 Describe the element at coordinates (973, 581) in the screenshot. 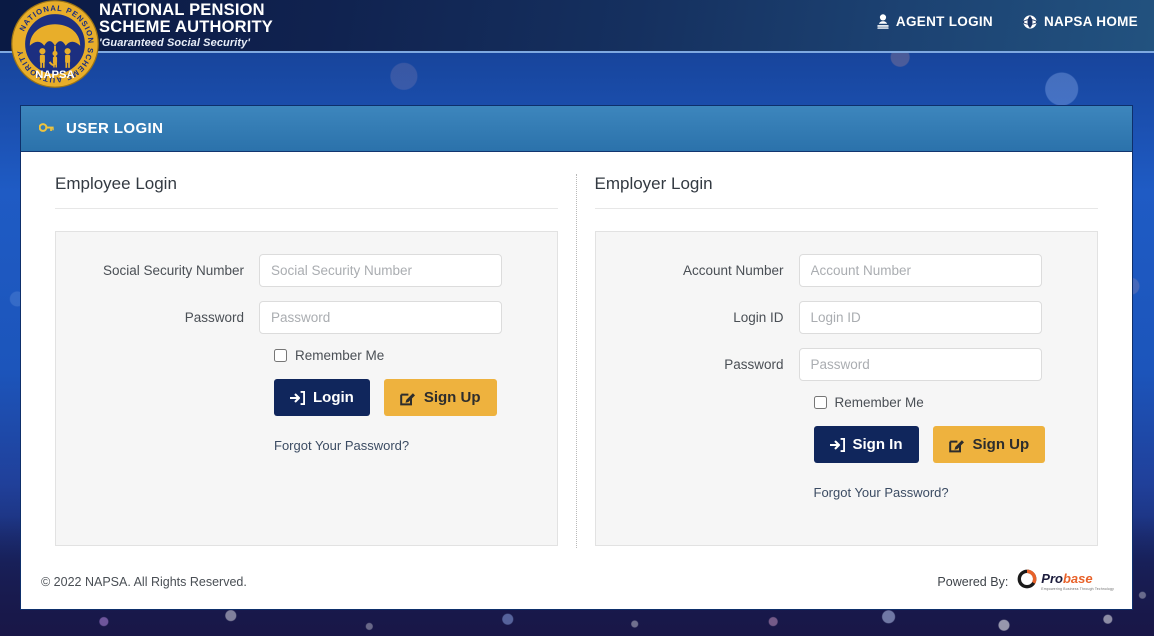

I see `powered-by-label: Powered By:` at that location.